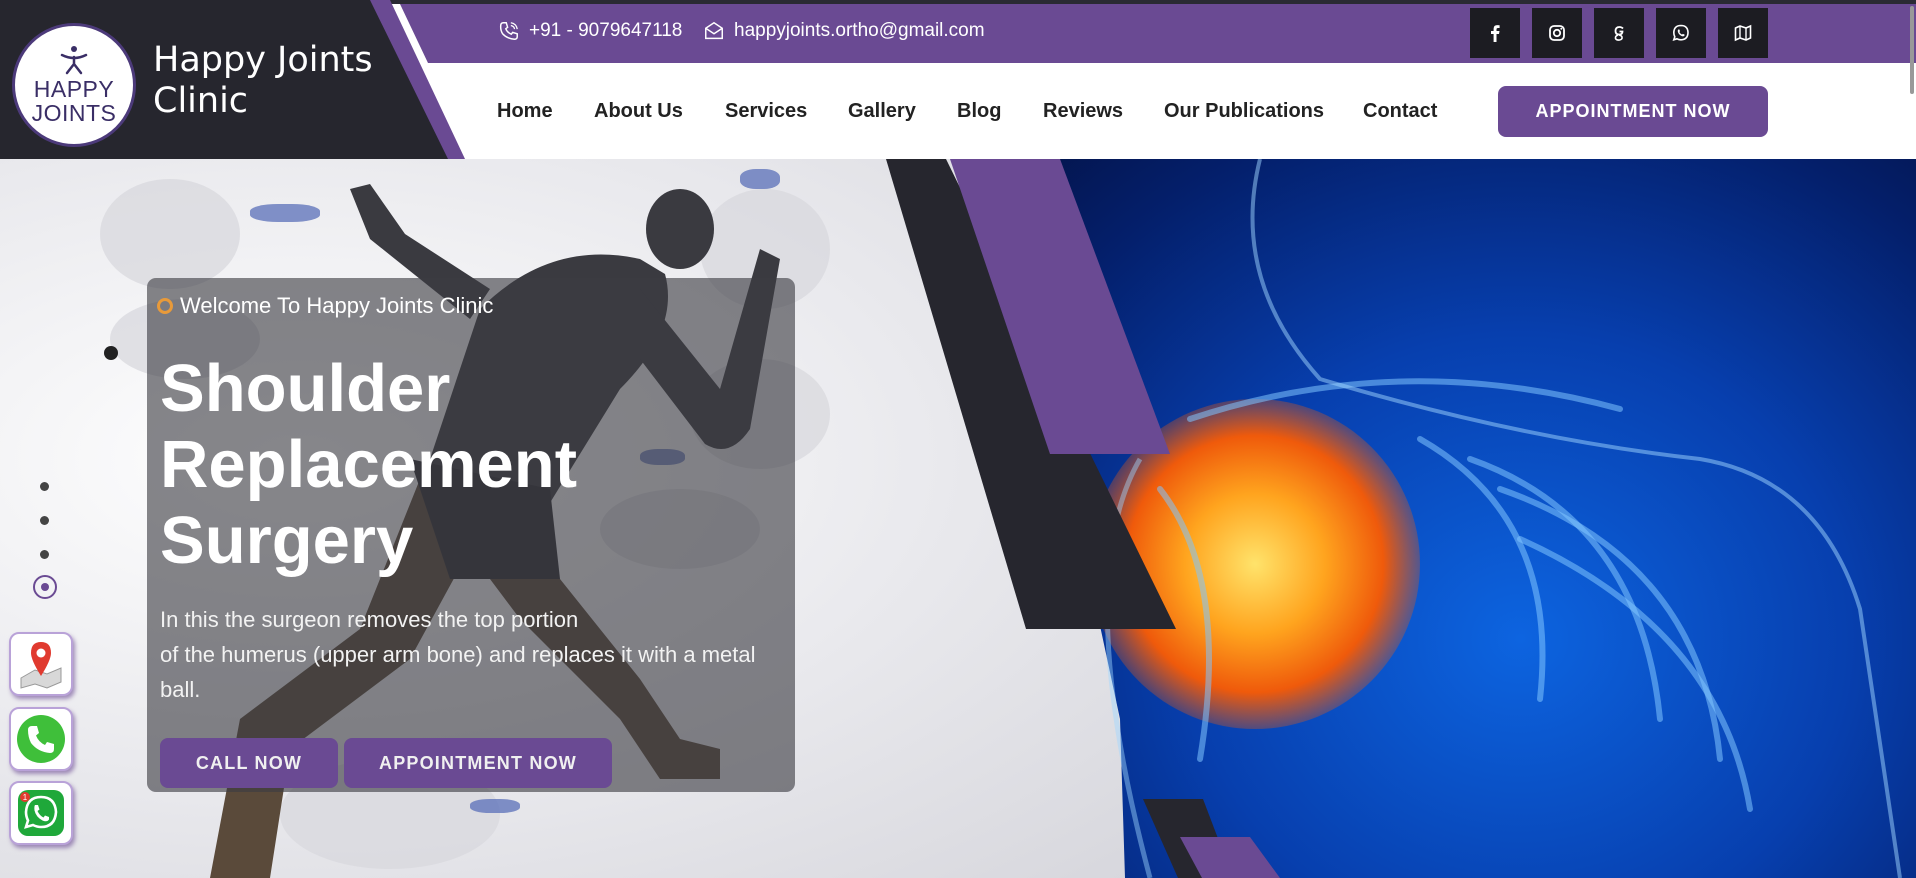 The height and width of the screenshot is (878, 1916). I want to click on hero-title-line3: Surgery, so click(287, 540).